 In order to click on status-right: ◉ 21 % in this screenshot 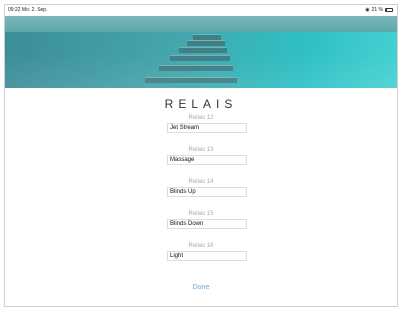, I will do `click(379, 10)`.